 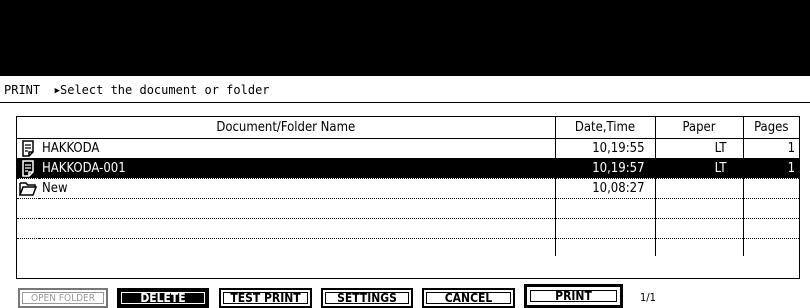 What do you see at coordinates (405, 102) in the screenshot?
I see `header-divider` at bounding box center [405, 102].